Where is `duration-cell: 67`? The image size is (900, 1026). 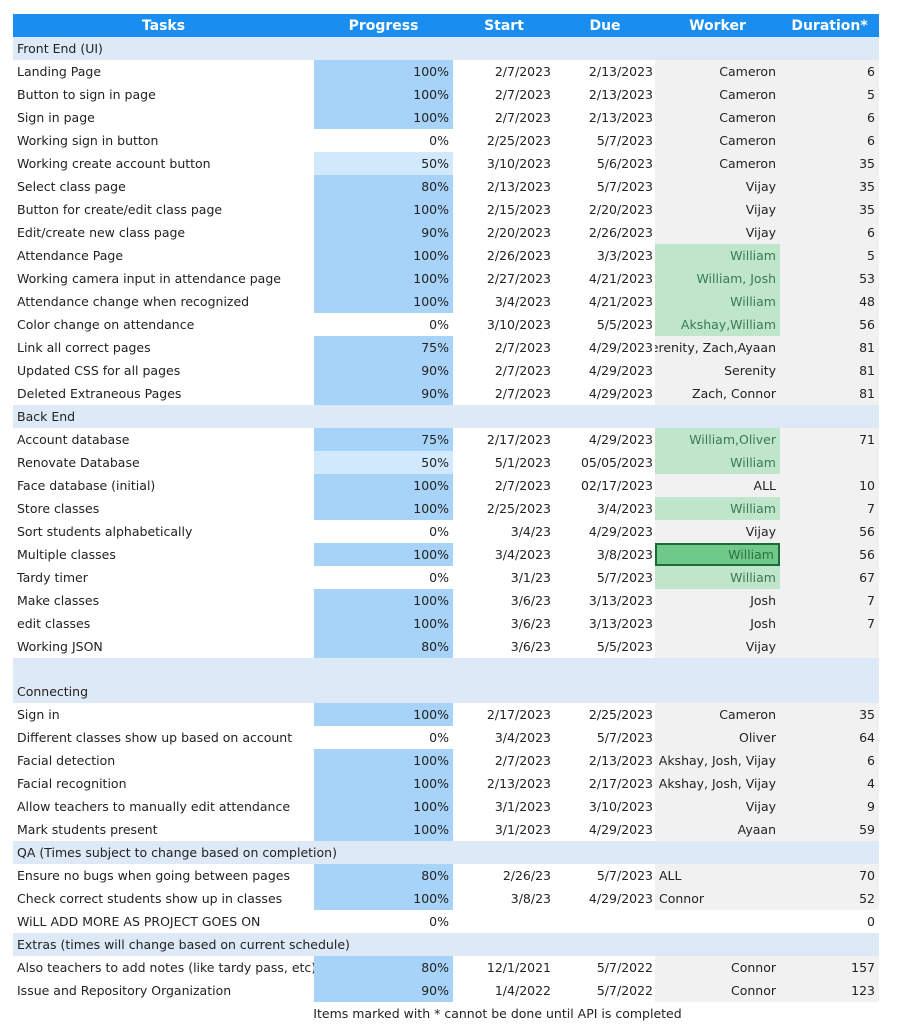
duration-cell: 67 is located at coordinates (829, 577).